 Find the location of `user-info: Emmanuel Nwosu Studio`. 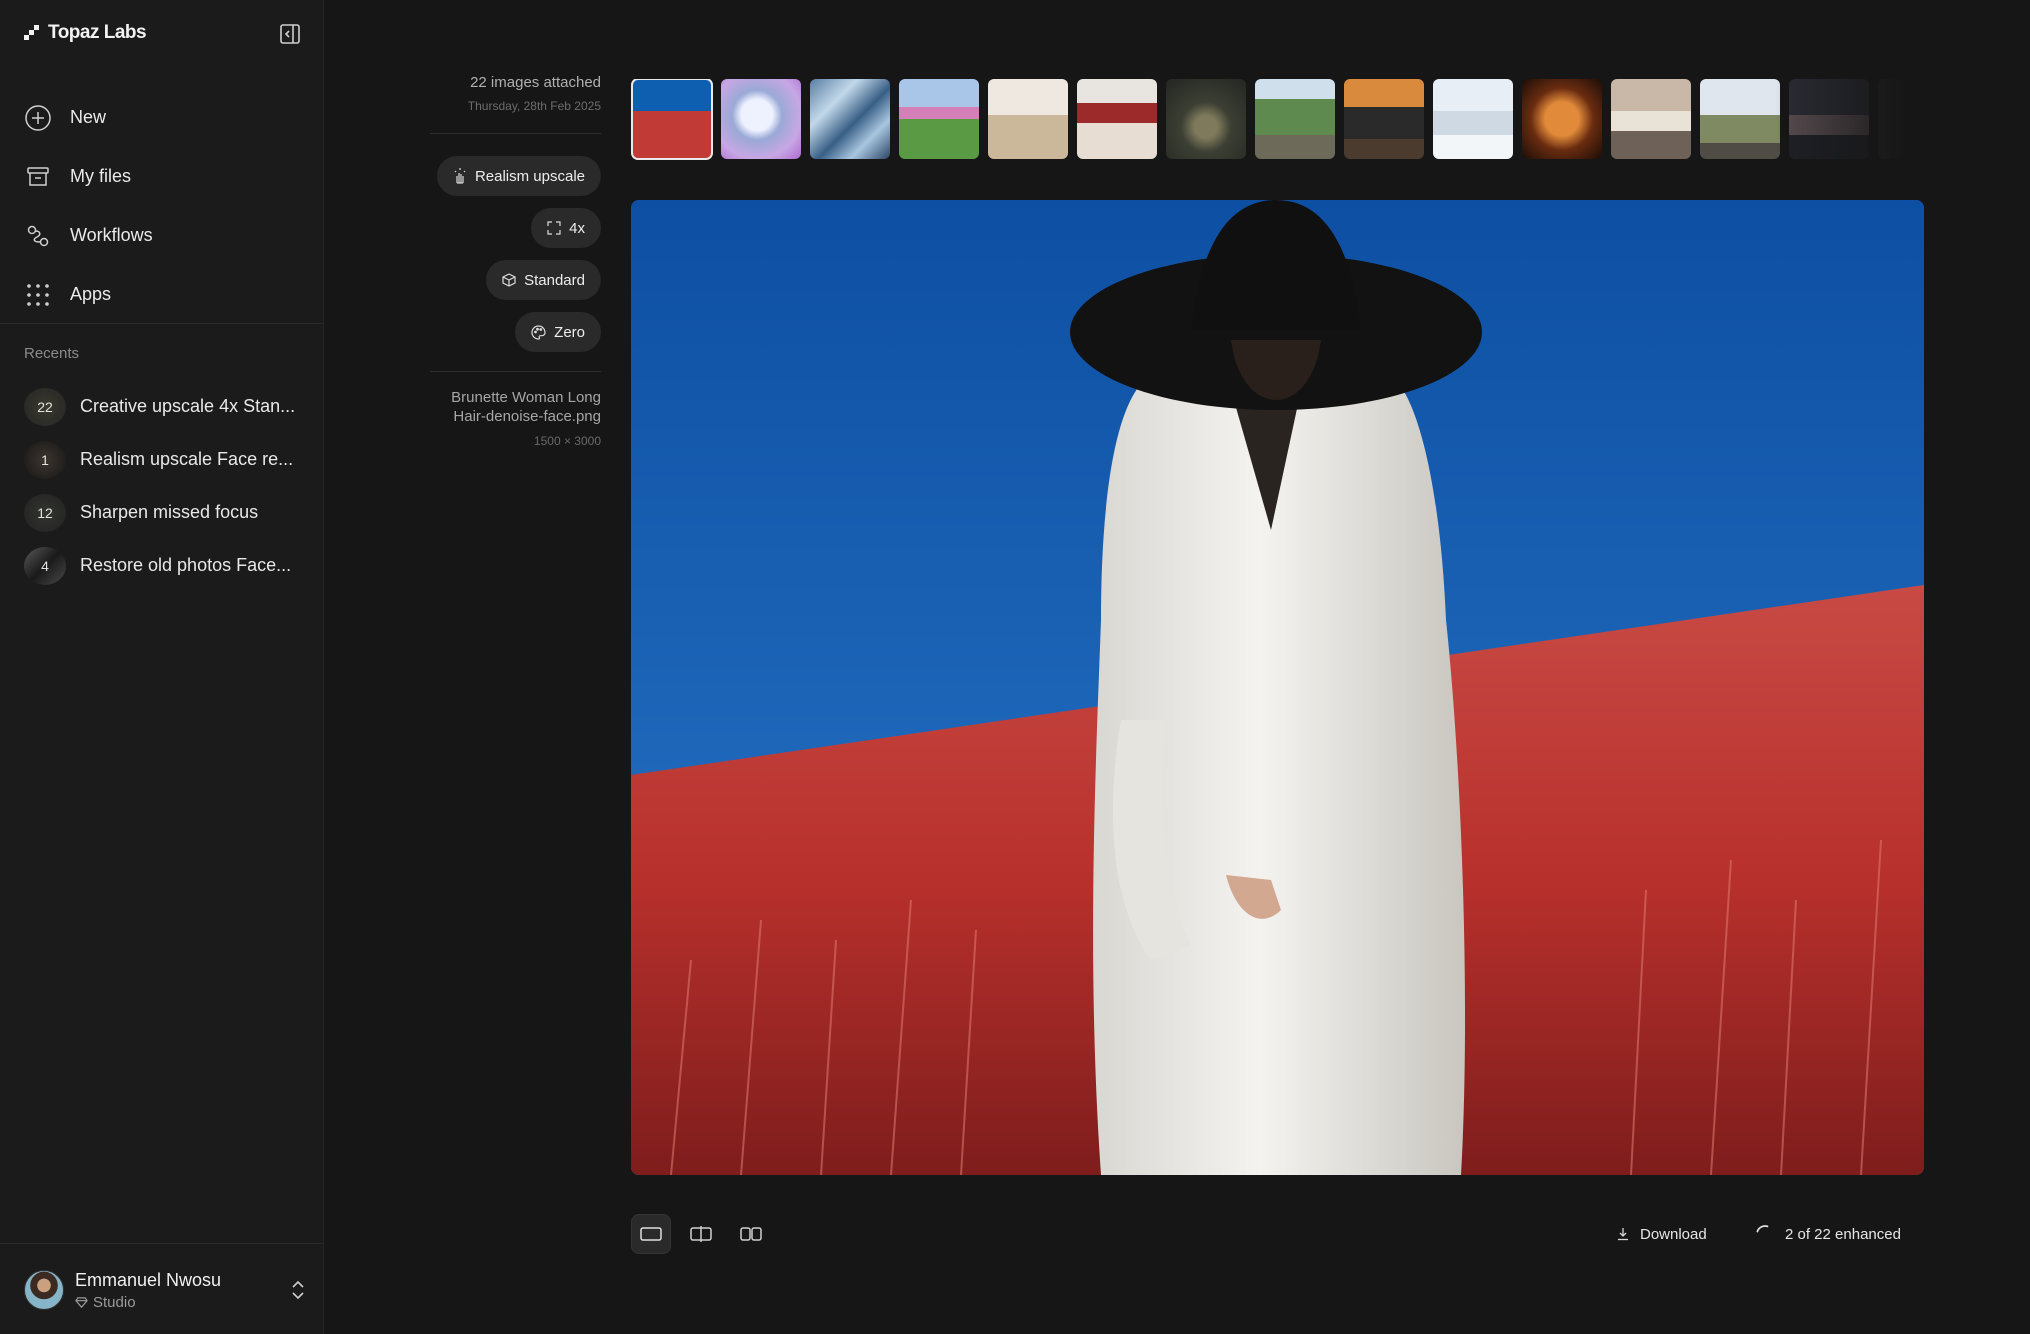

user-info: Emmanuel Nwosu Studio is located at coordinates (148, 1290).